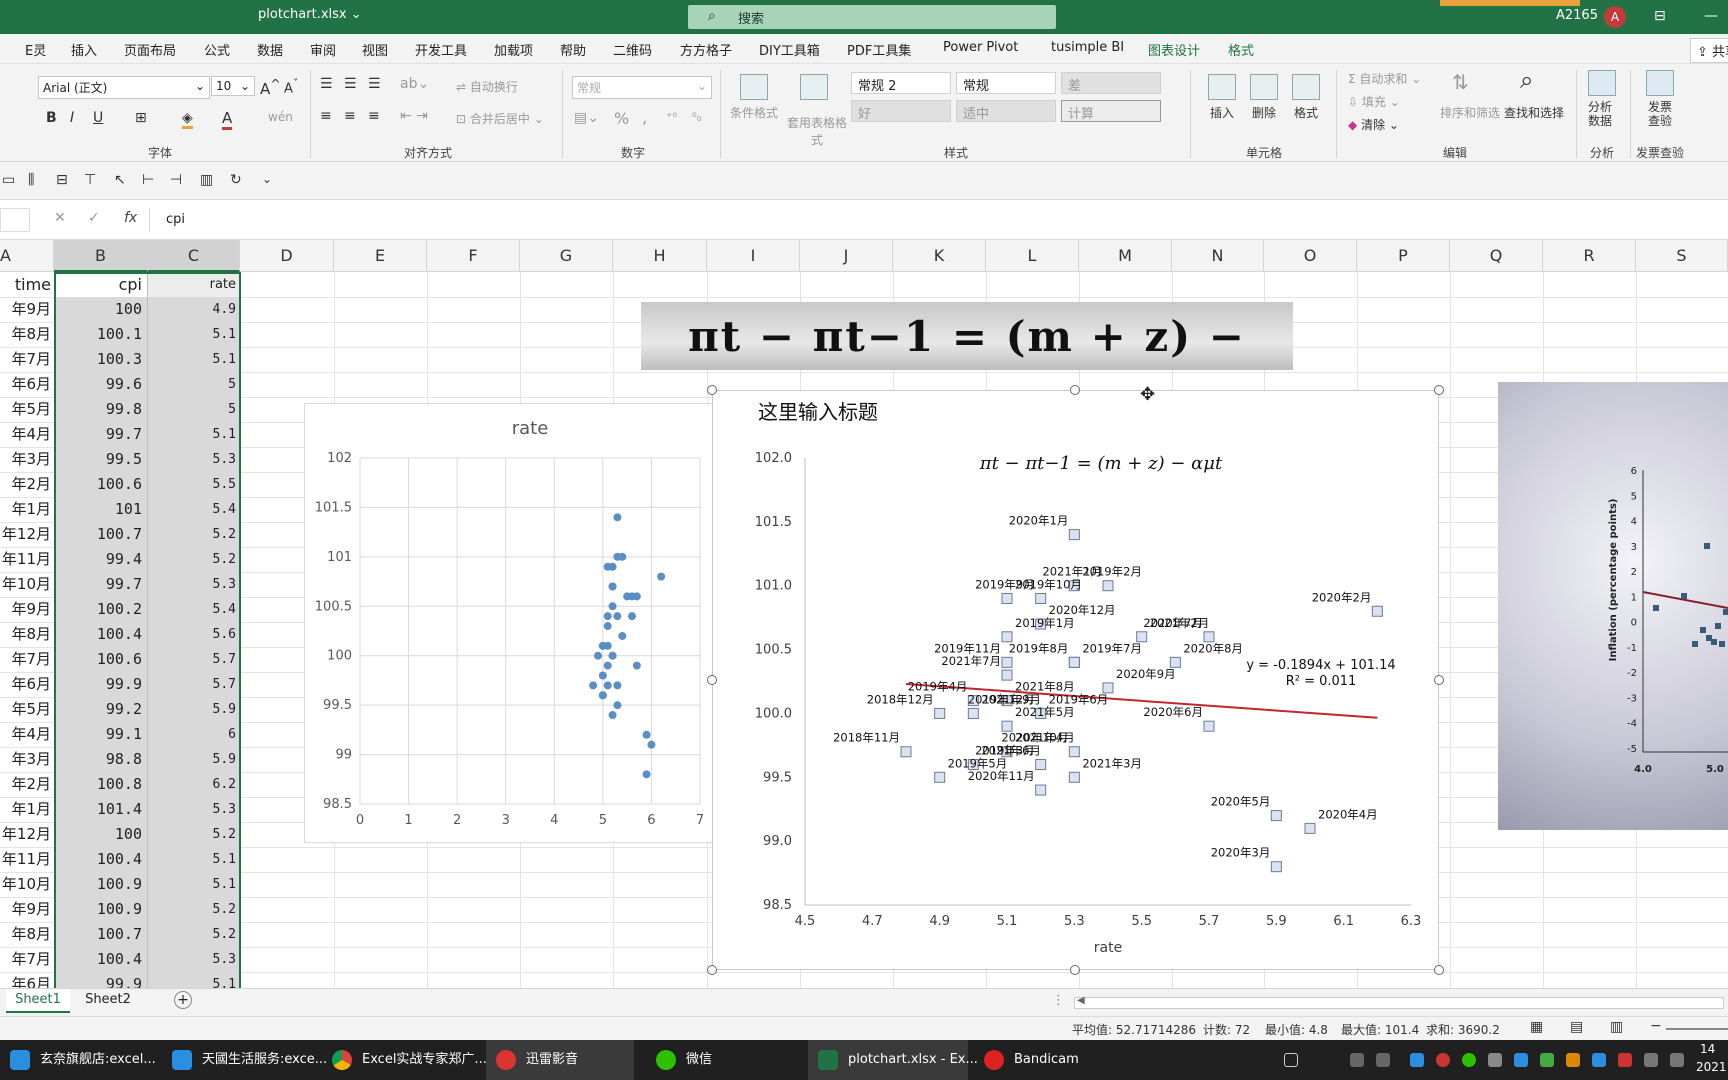 This screenshot has width=1728, height=1080. I want to click on chart-icon: ▥, so click(206, 180).